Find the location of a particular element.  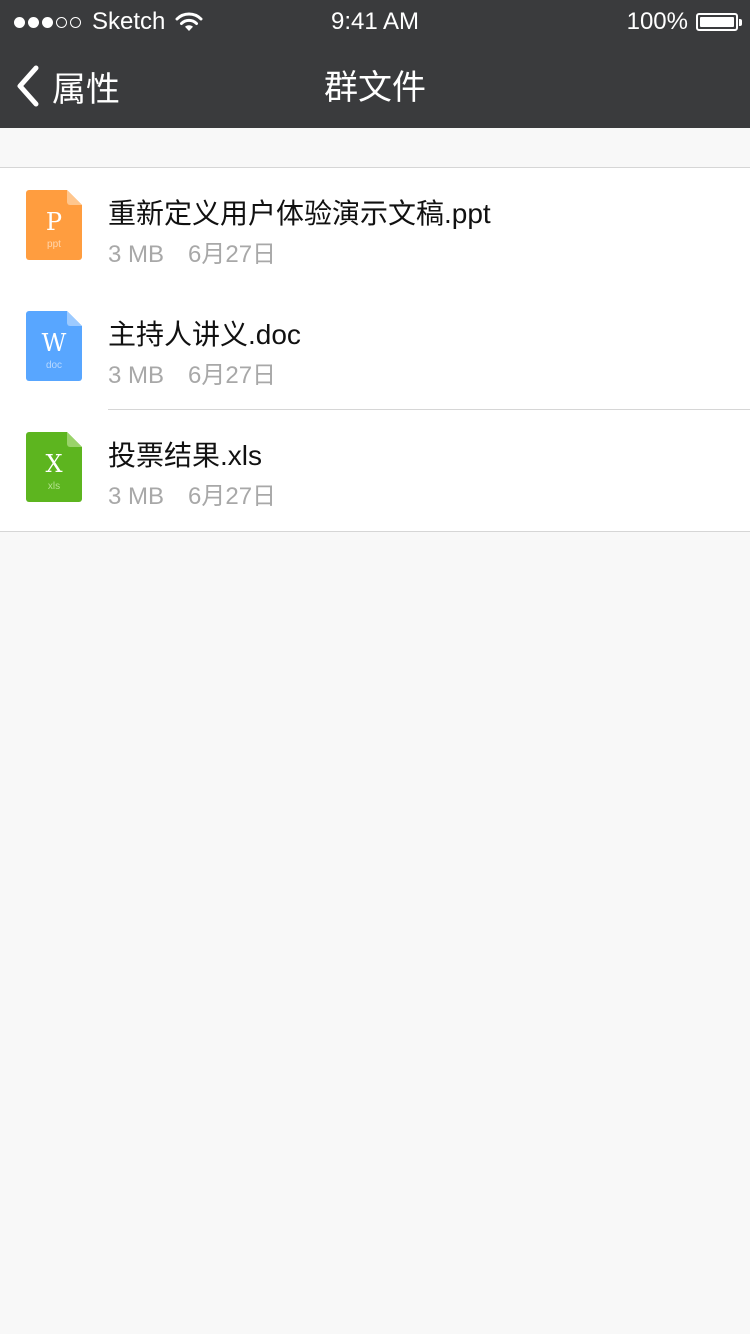

ppt-file-icon: P ppt is located at coordinates (54, 225).